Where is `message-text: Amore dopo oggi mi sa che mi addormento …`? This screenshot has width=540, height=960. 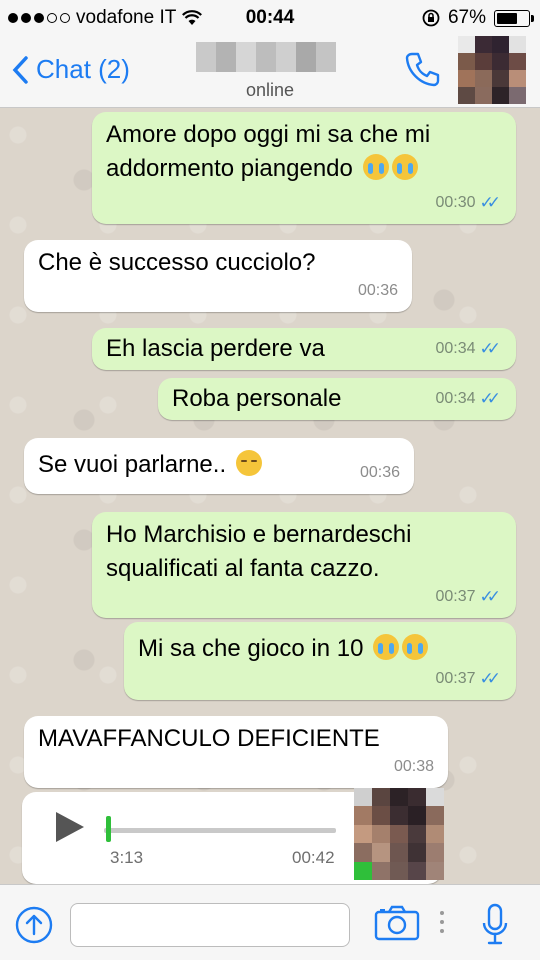
message-text: Amore dopo oggi mi sa che mi addormento … is located at coordinates (304, 149).